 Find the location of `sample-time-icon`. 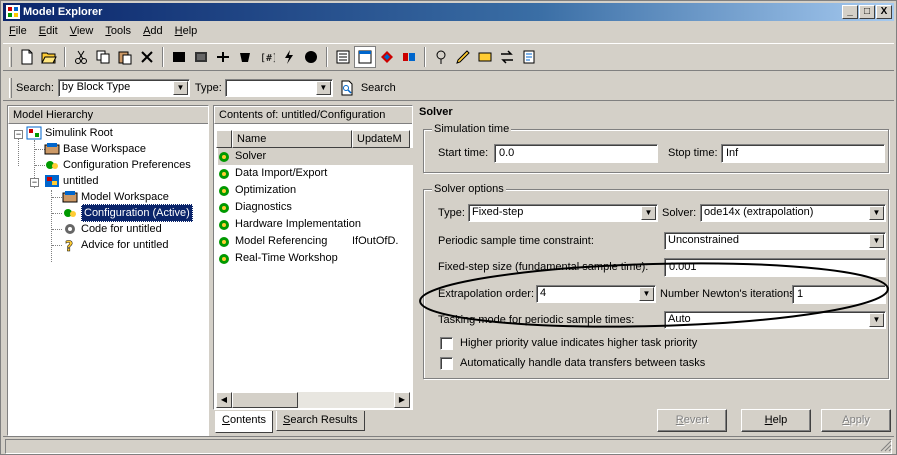

sample-time-icon is located at coordinates (441, 57).